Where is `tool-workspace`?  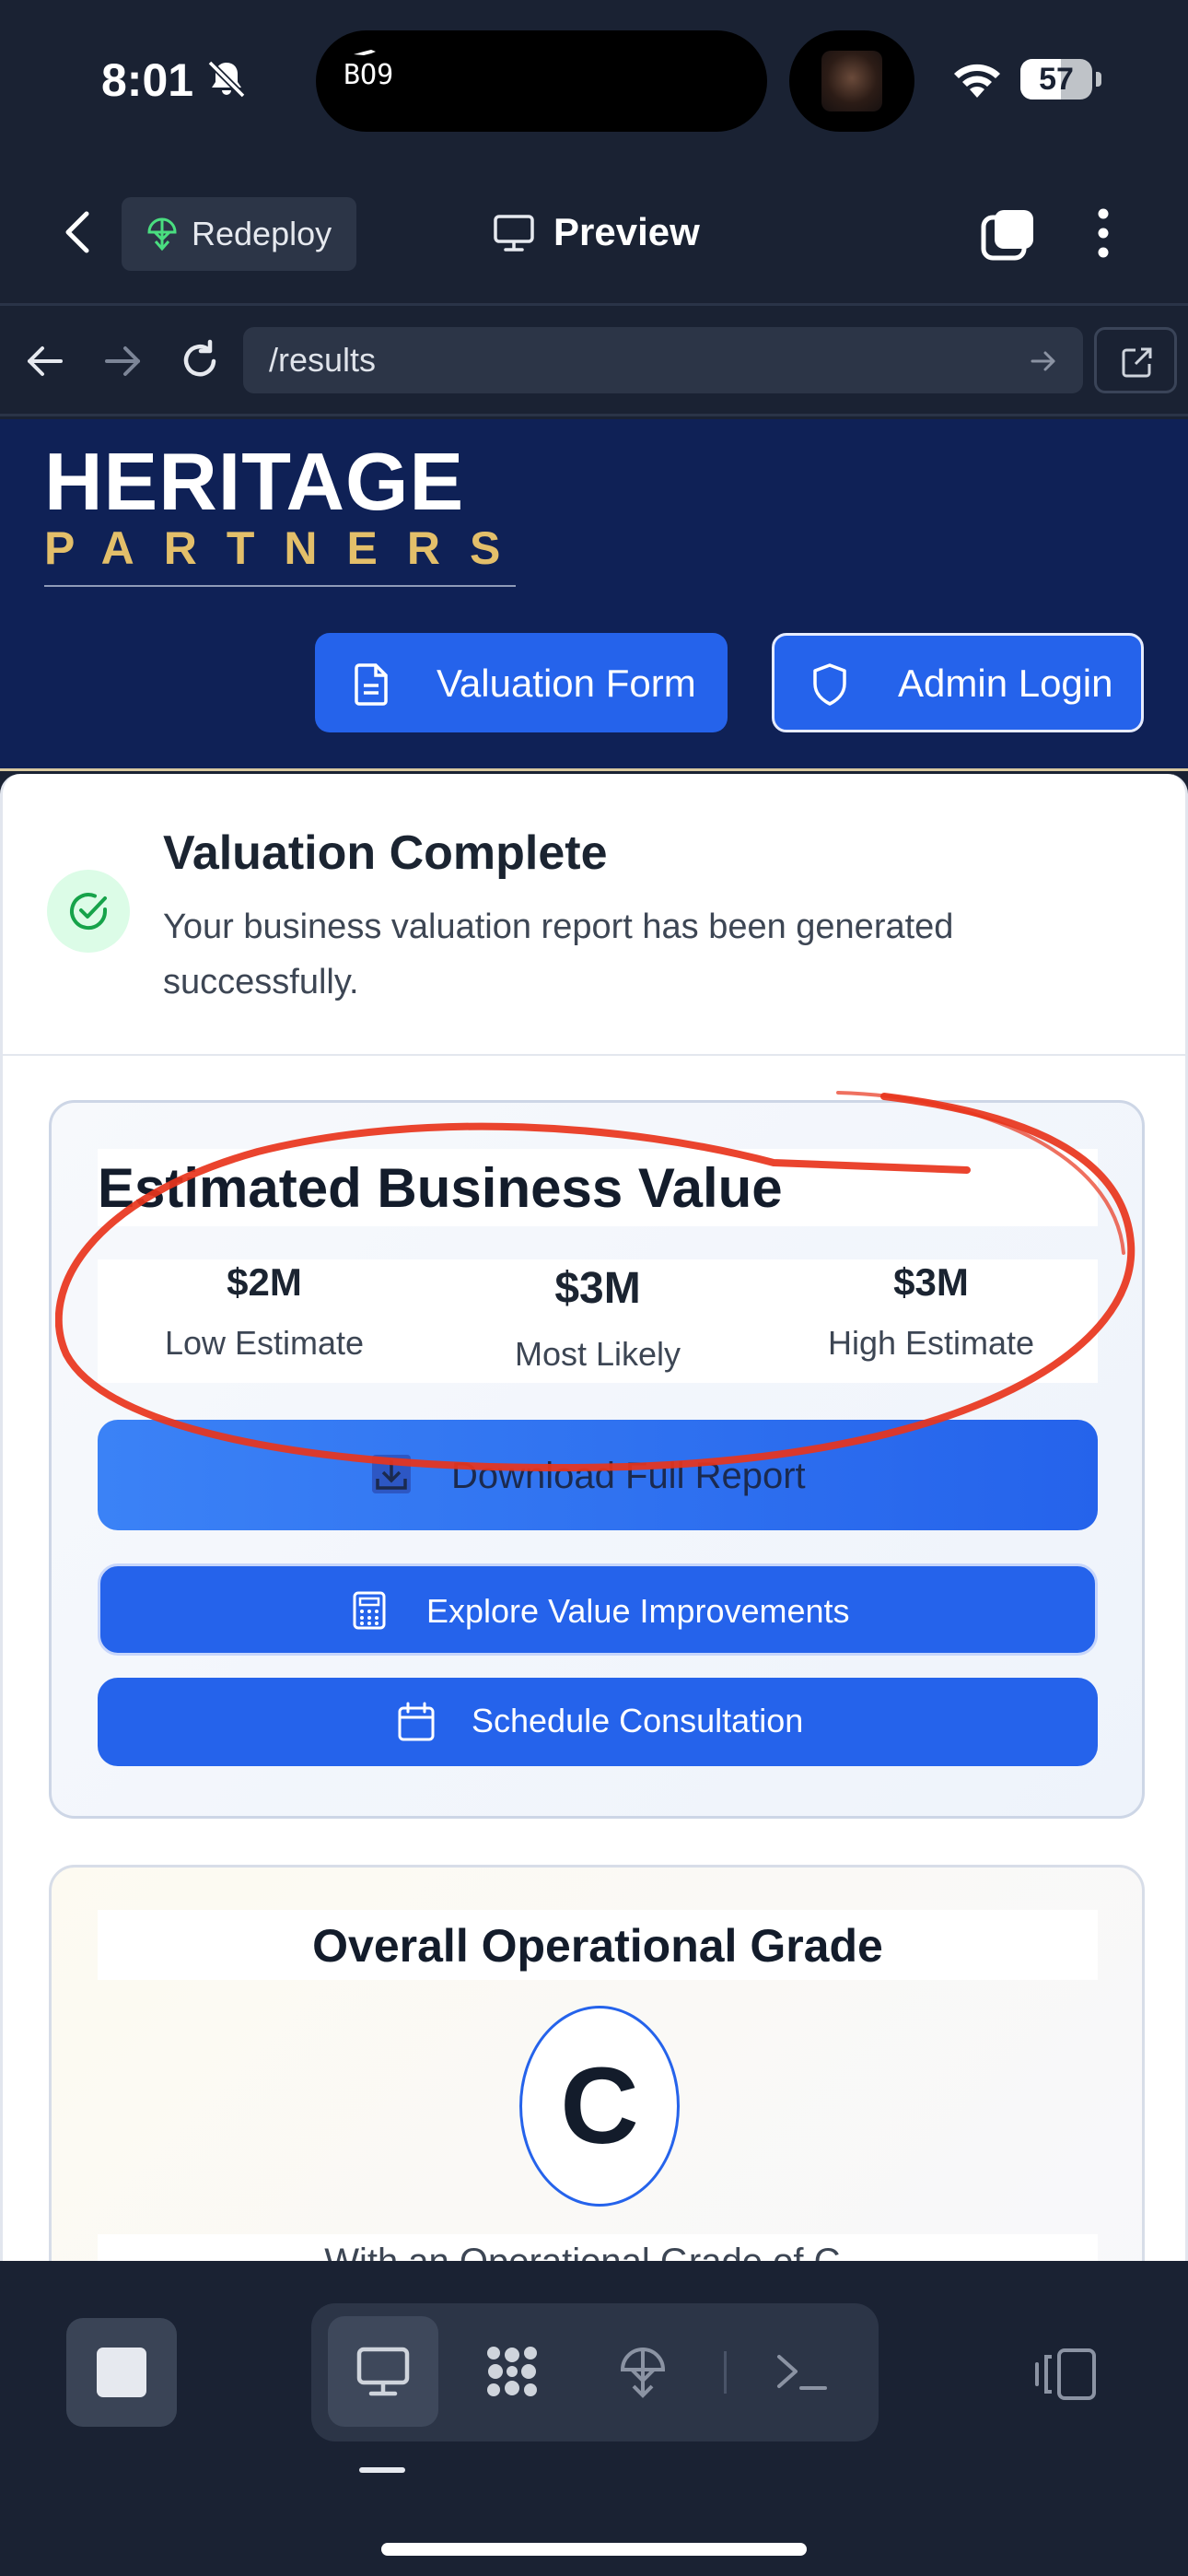 tool-workspace is located at coordinates (512, 2371).